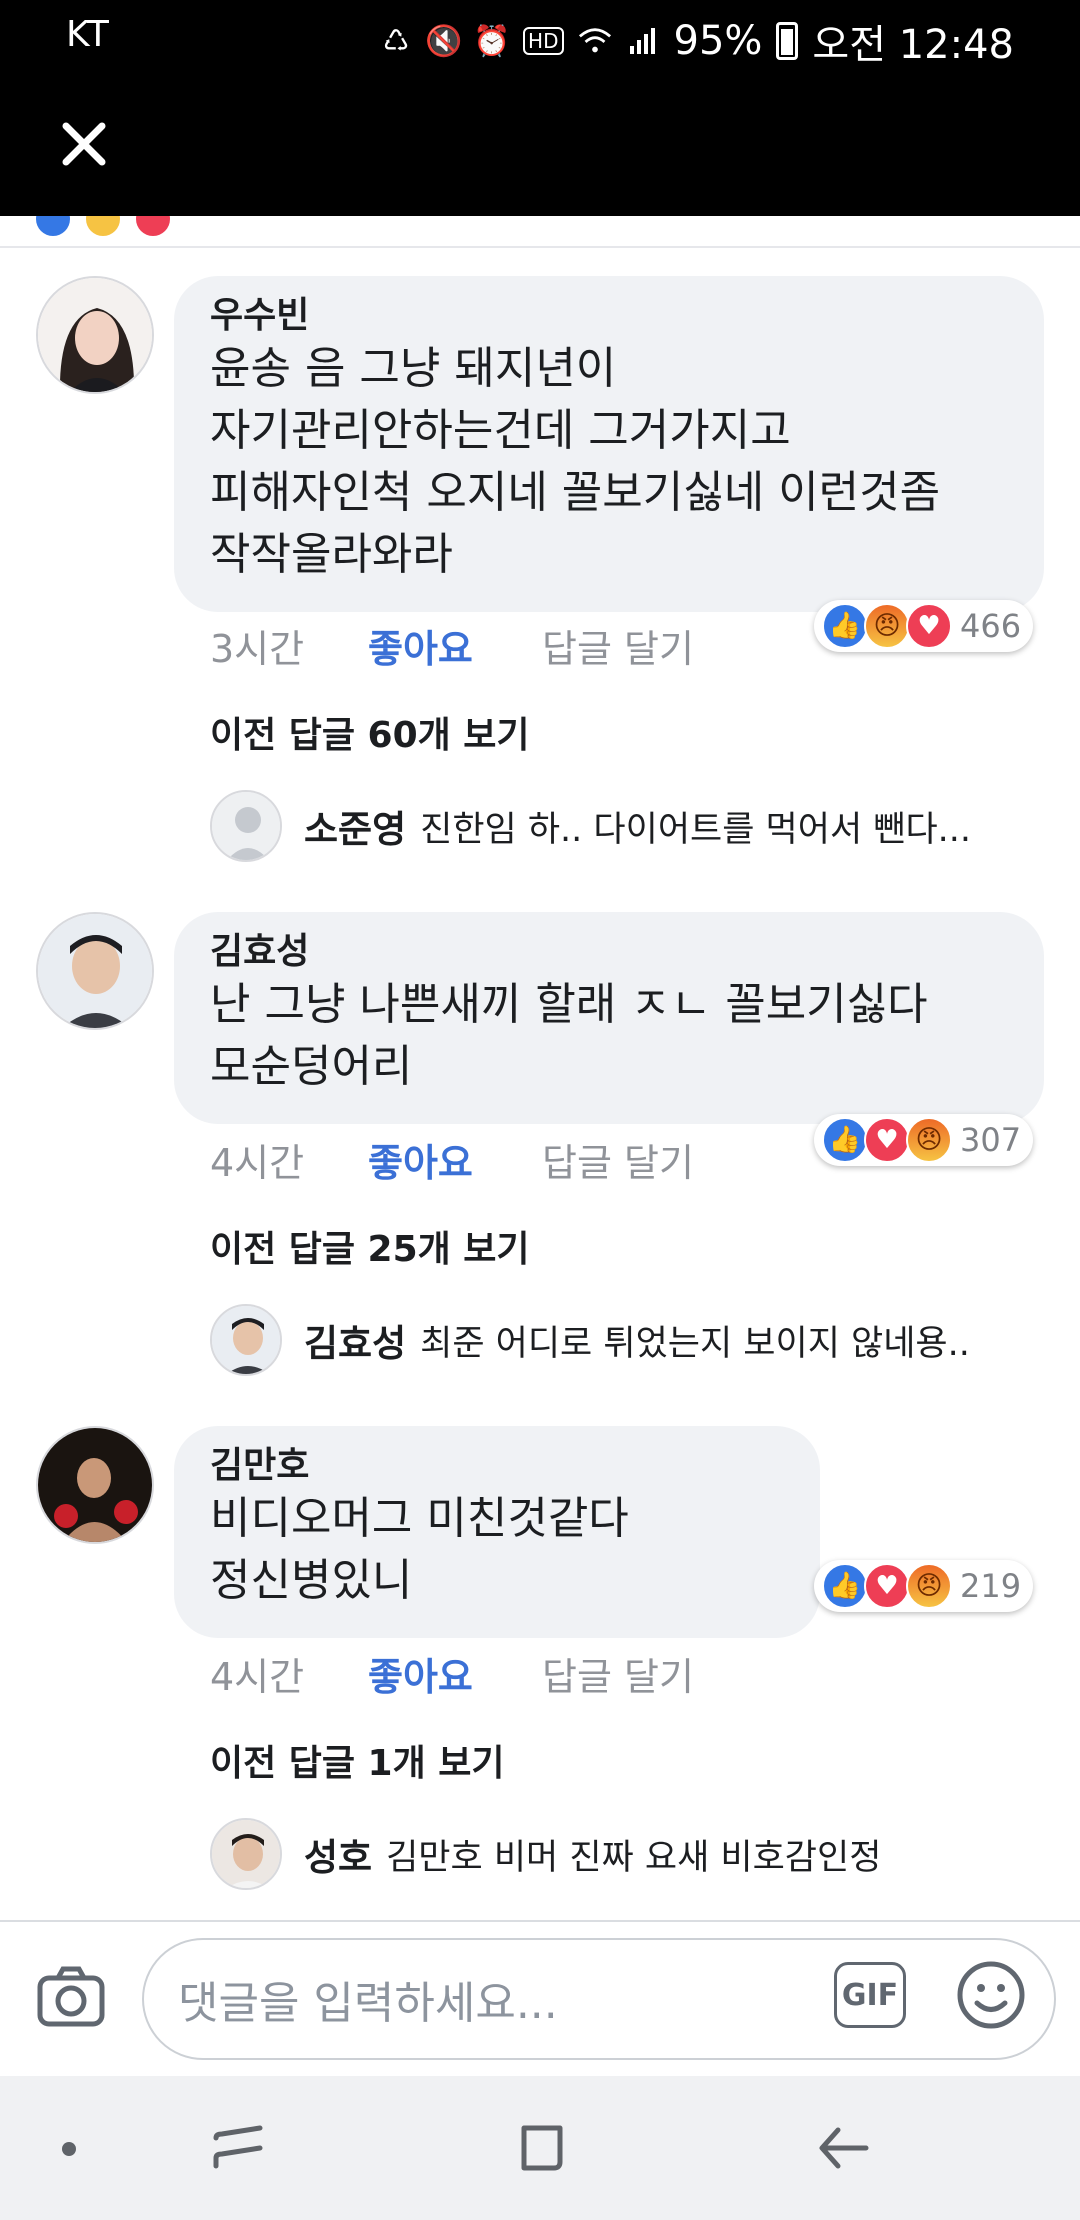  I want to click on view-previous-replies: 이전 답글 60개 보기, so click(370, 732).